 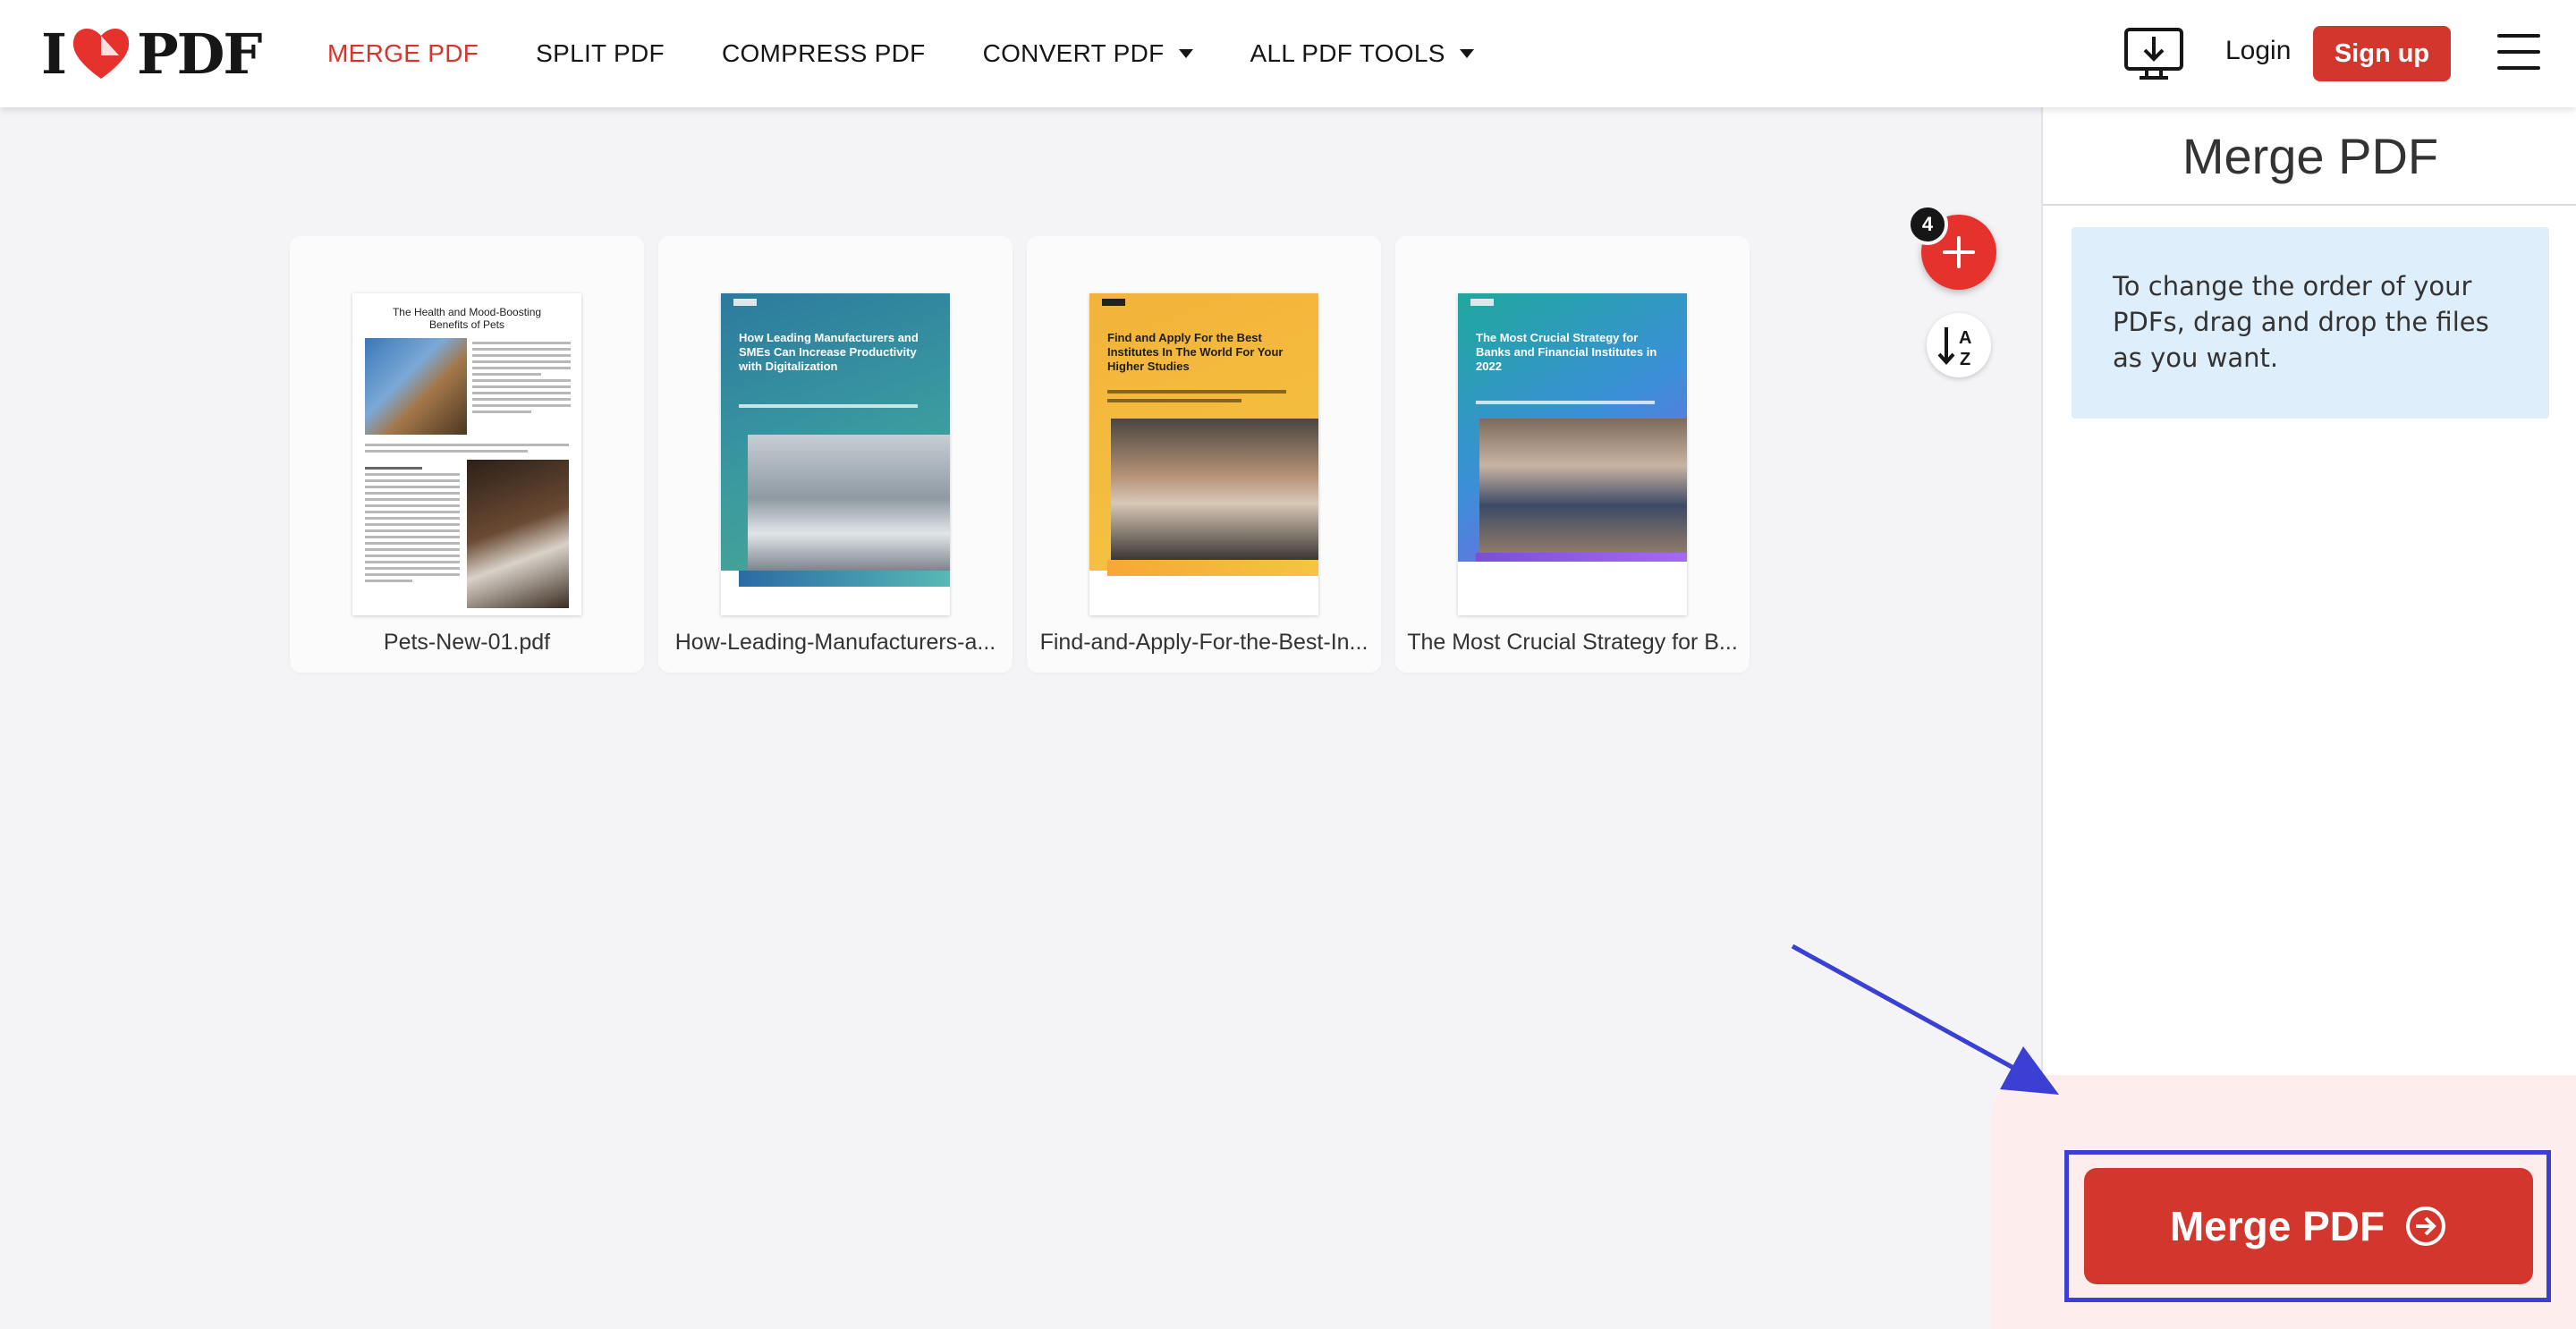 What do you see at coordinates (2309, 205) in the screenshot?
I see `panel-divider` at bounding box center [2309, 205].